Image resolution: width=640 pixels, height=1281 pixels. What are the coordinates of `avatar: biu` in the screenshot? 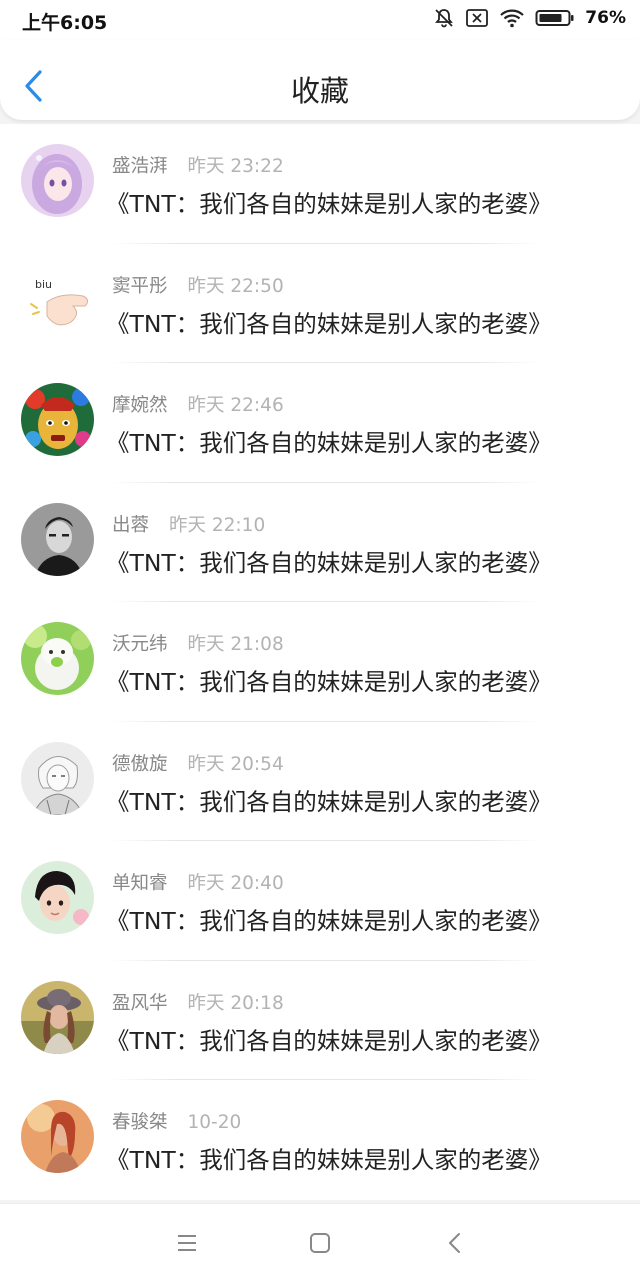 It's located at (57, 300).